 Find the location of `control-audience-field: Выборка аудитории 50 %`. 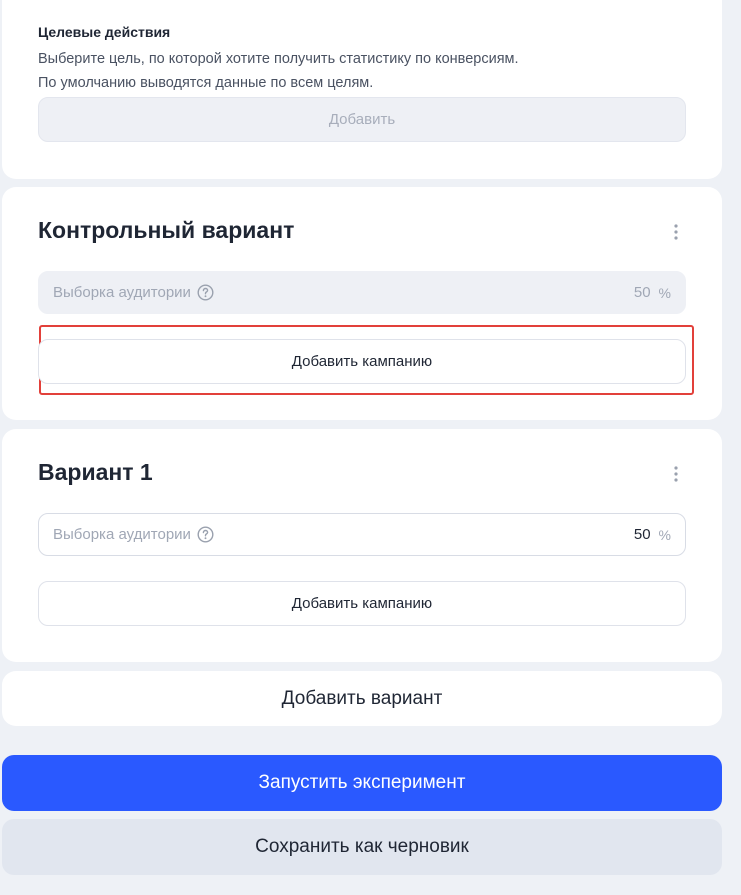

control-audience-field: Выборка аудитории 50 % is located at coordinates (362, 292).